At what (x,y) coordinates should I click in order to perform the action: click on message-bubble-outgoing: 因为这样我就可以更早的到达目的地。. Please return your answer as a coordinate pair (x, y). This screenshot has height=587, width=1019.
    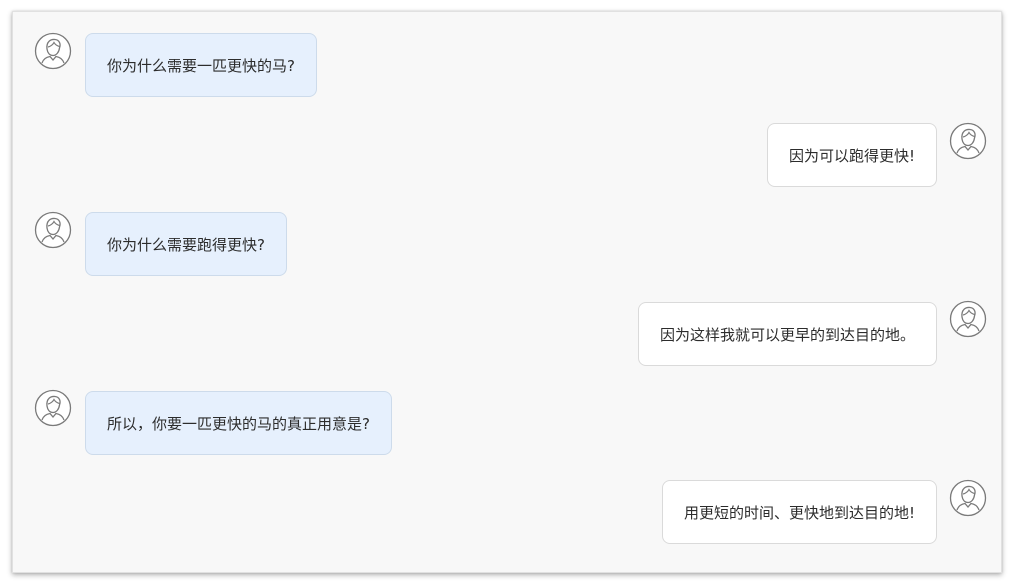
    Looking at the image, I should click on (787, 334).